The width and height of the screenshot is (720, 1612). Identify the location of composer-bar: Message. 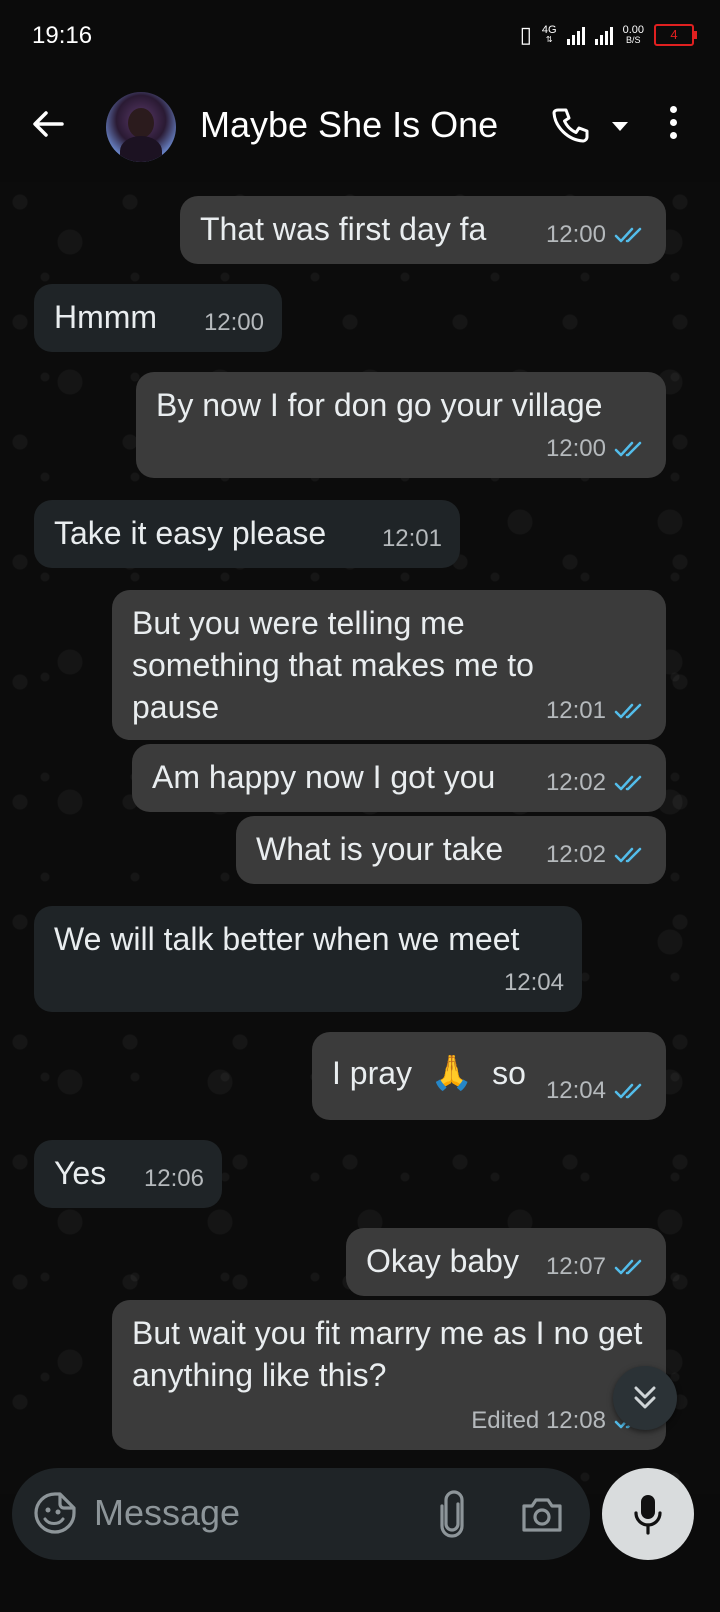
(360, 1540).